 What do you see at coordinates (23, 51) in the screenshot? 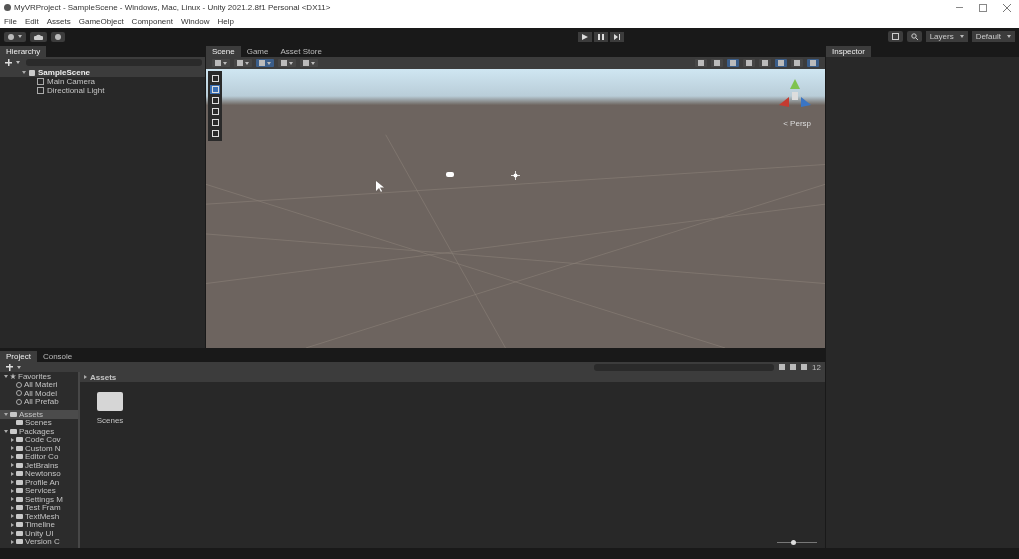
I see `hierarchy-tab: Hierarchy` at bounding box center [23, 51].